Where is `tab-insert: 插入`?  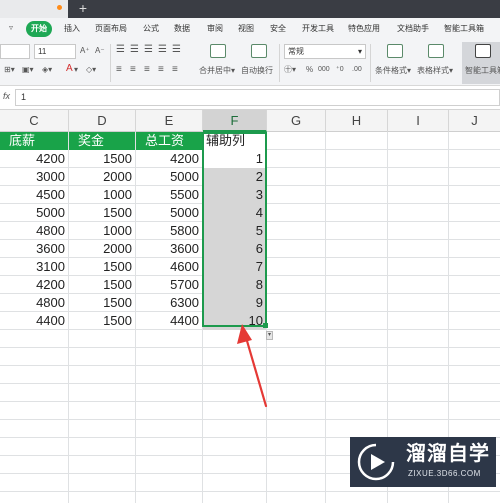
tab-insert: 插入 is located at coordinates (72, 29).